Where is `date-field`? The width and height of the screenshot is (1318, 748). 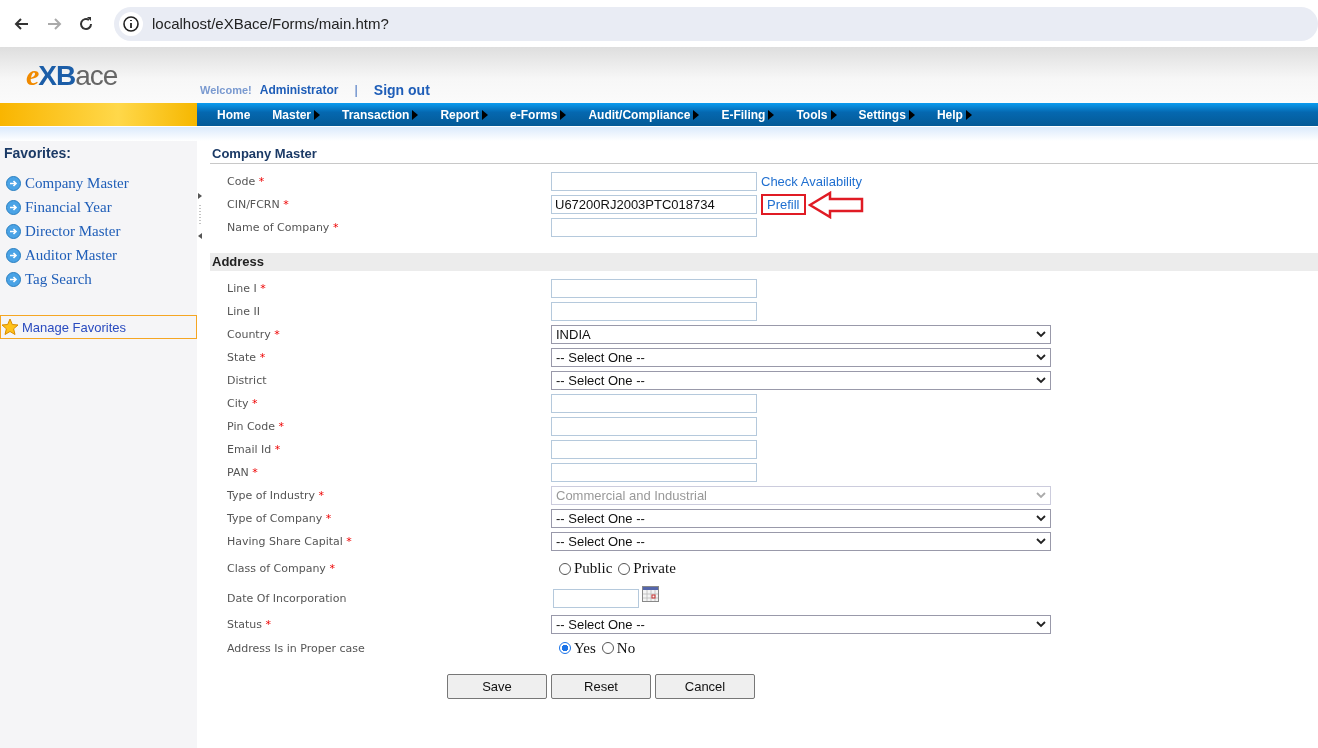 date-field is located at coordinates (596, 598).